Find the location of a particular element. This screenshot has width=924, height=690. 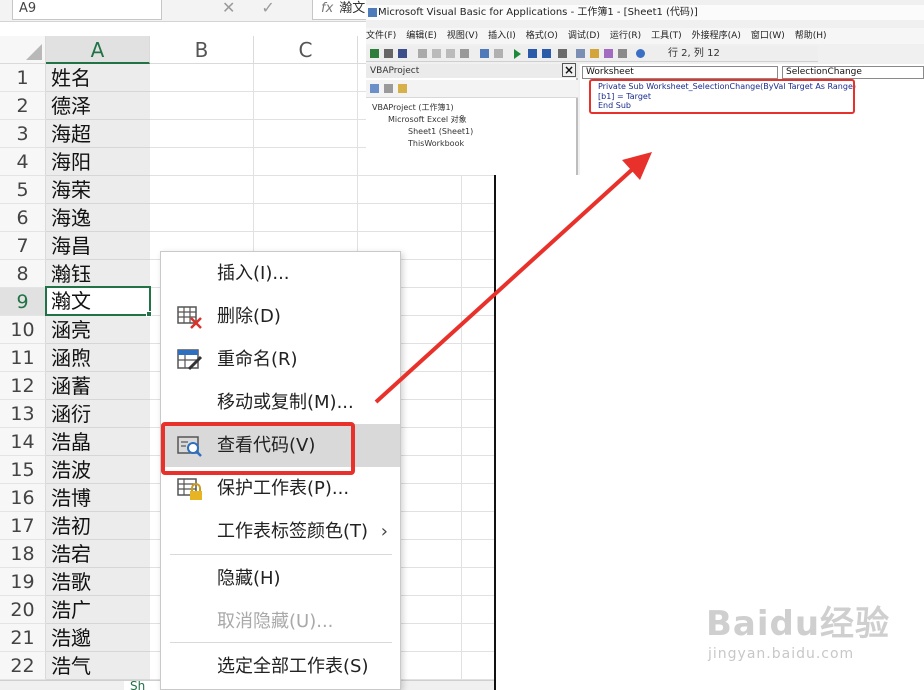

break-icon is located at coordinates (532, 53).